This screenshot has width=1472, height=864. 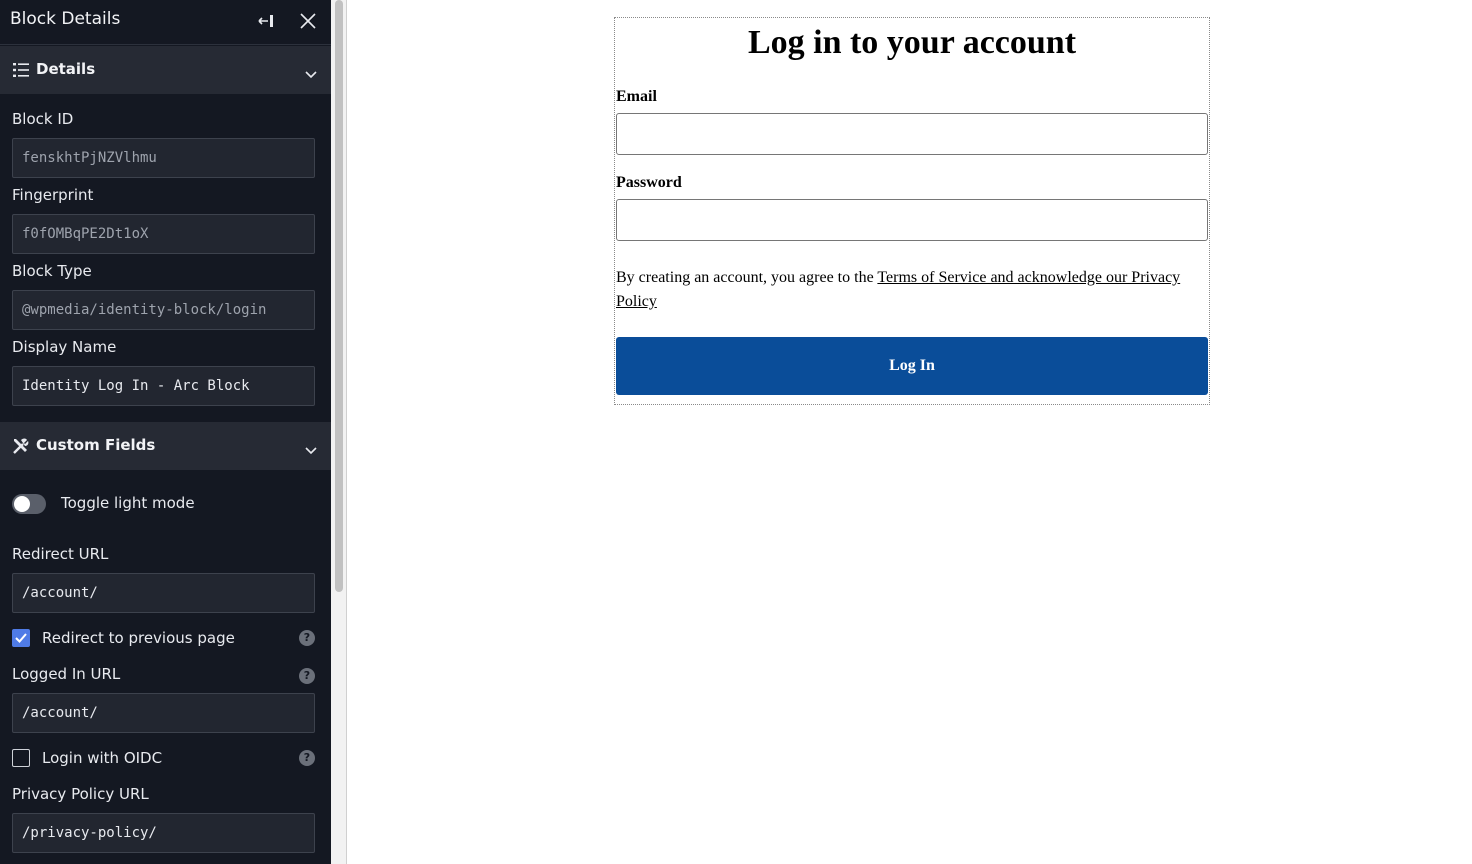 I want to click on email-label: Email, so click(x=636, y=96).